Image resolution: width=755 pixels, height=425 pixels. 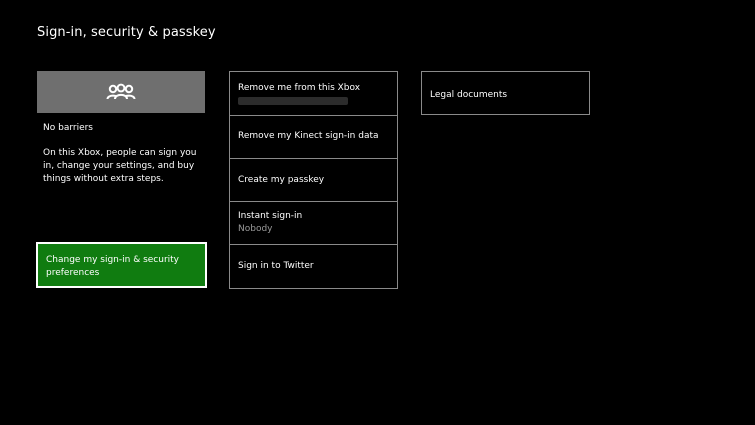 I want to click on instant-sign-in-button: Instant sign-in Nobody, so click(x=313, y=223).